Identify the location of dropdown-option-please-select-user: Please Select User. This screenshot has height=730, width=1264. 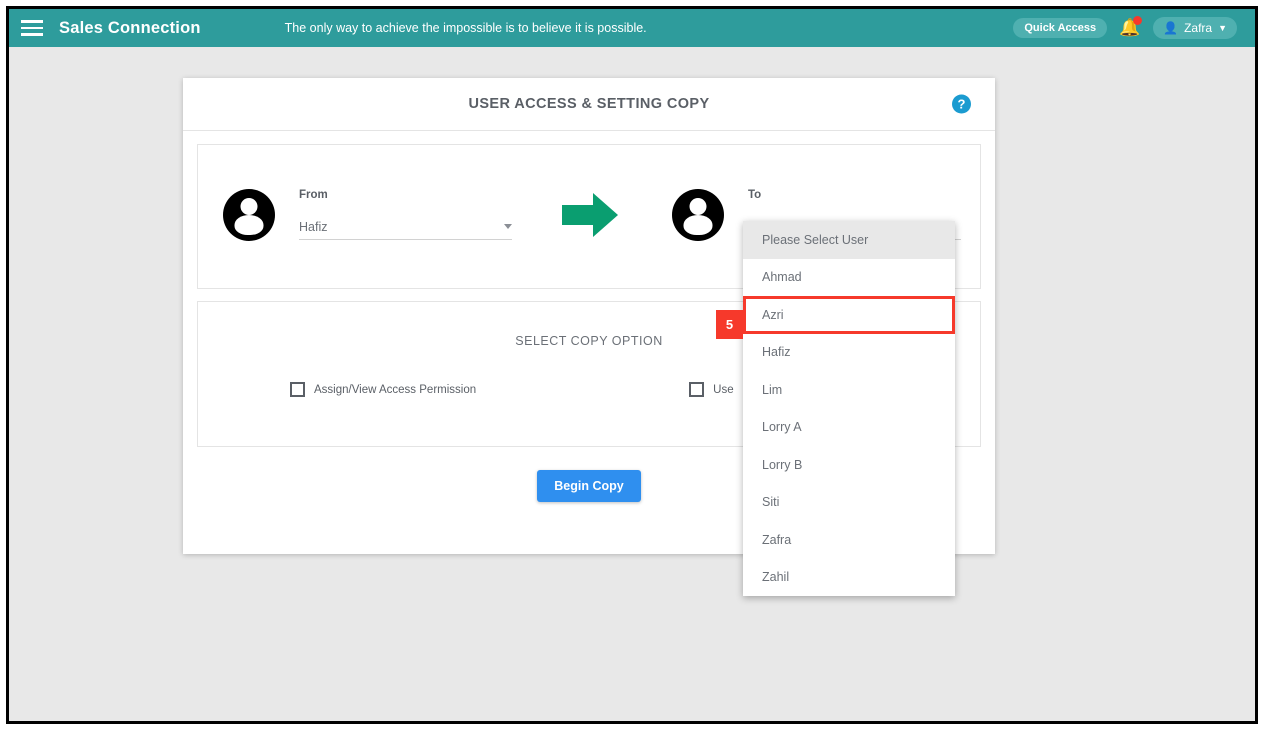
(849, 240).